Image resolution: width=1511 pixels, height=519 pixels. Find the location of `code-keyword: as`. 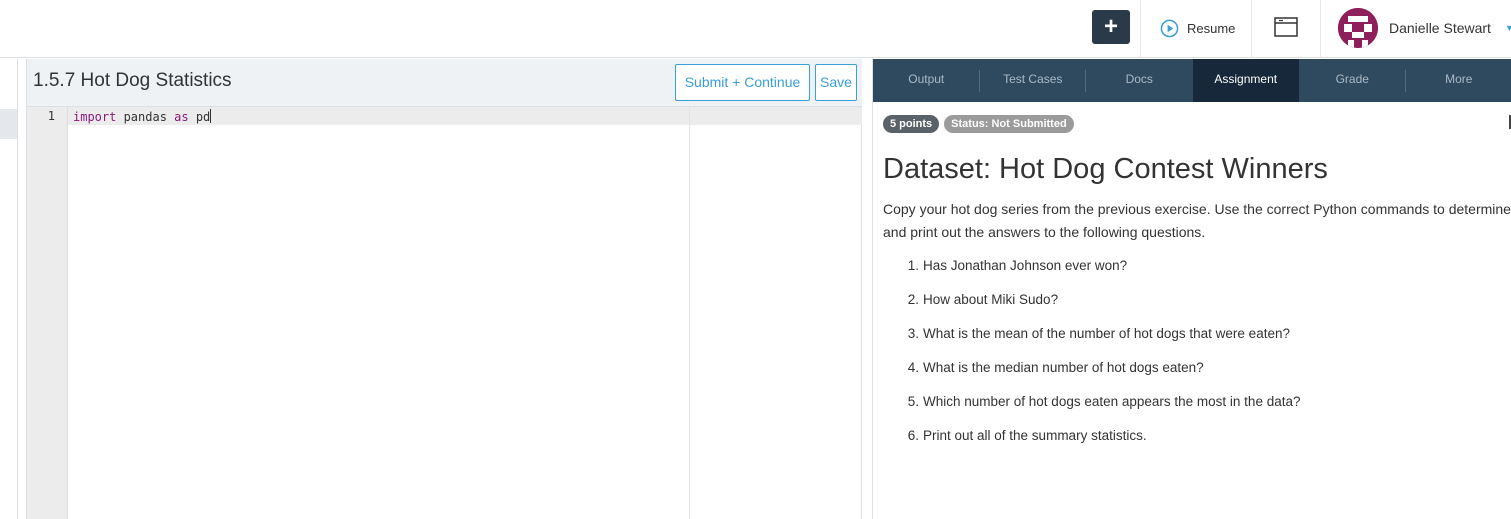

code-keyword: as is located at coordinates (181, 117).